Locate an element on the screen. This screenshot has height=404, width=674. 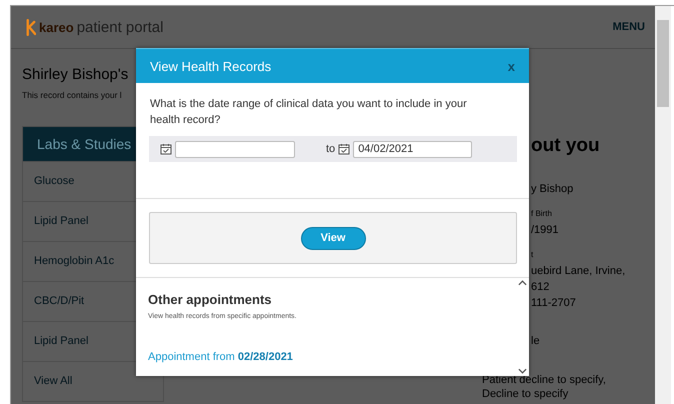
start-date-field is located at coordinates (235, 149).